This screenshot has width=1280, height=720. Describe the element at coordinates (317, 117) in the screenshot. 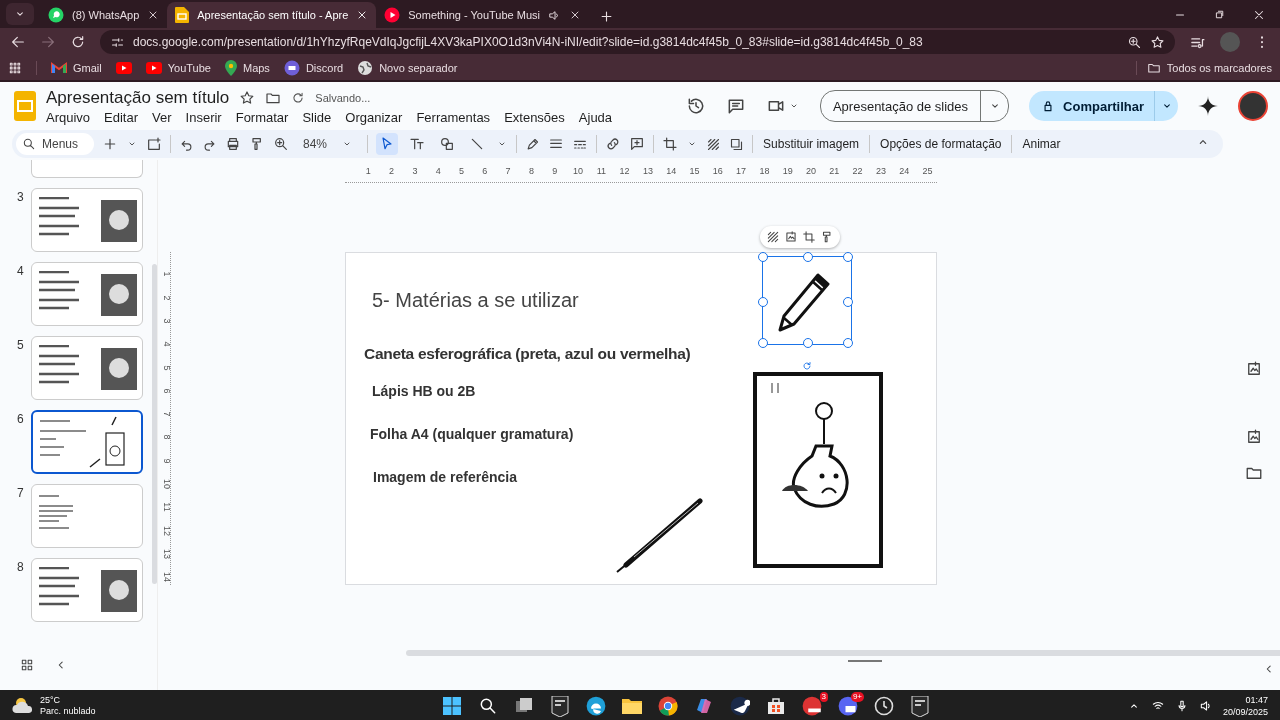

I see `menu-item: Slide` at that location.